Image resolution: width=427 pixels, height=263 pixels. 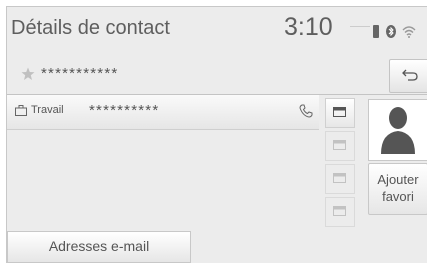 I want to click on phone-number-row: Travail **********, so click(x=163, y=112).